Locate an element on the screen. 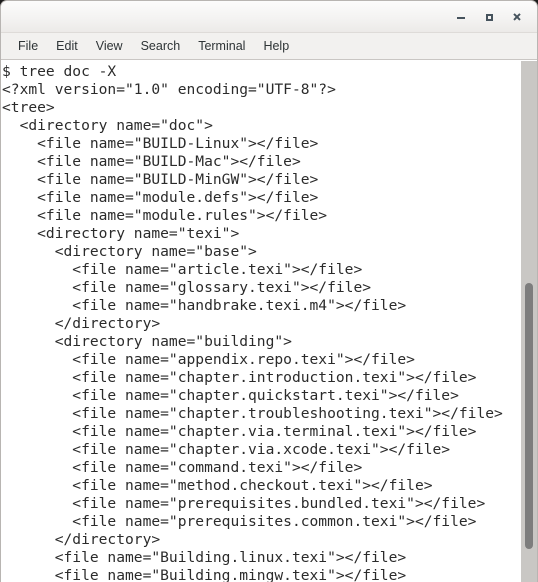 The image size is (538, 582). terminal-line: <?xml version="1.0" encoding="UTF-8"?> is located at coordinates (169, 90).